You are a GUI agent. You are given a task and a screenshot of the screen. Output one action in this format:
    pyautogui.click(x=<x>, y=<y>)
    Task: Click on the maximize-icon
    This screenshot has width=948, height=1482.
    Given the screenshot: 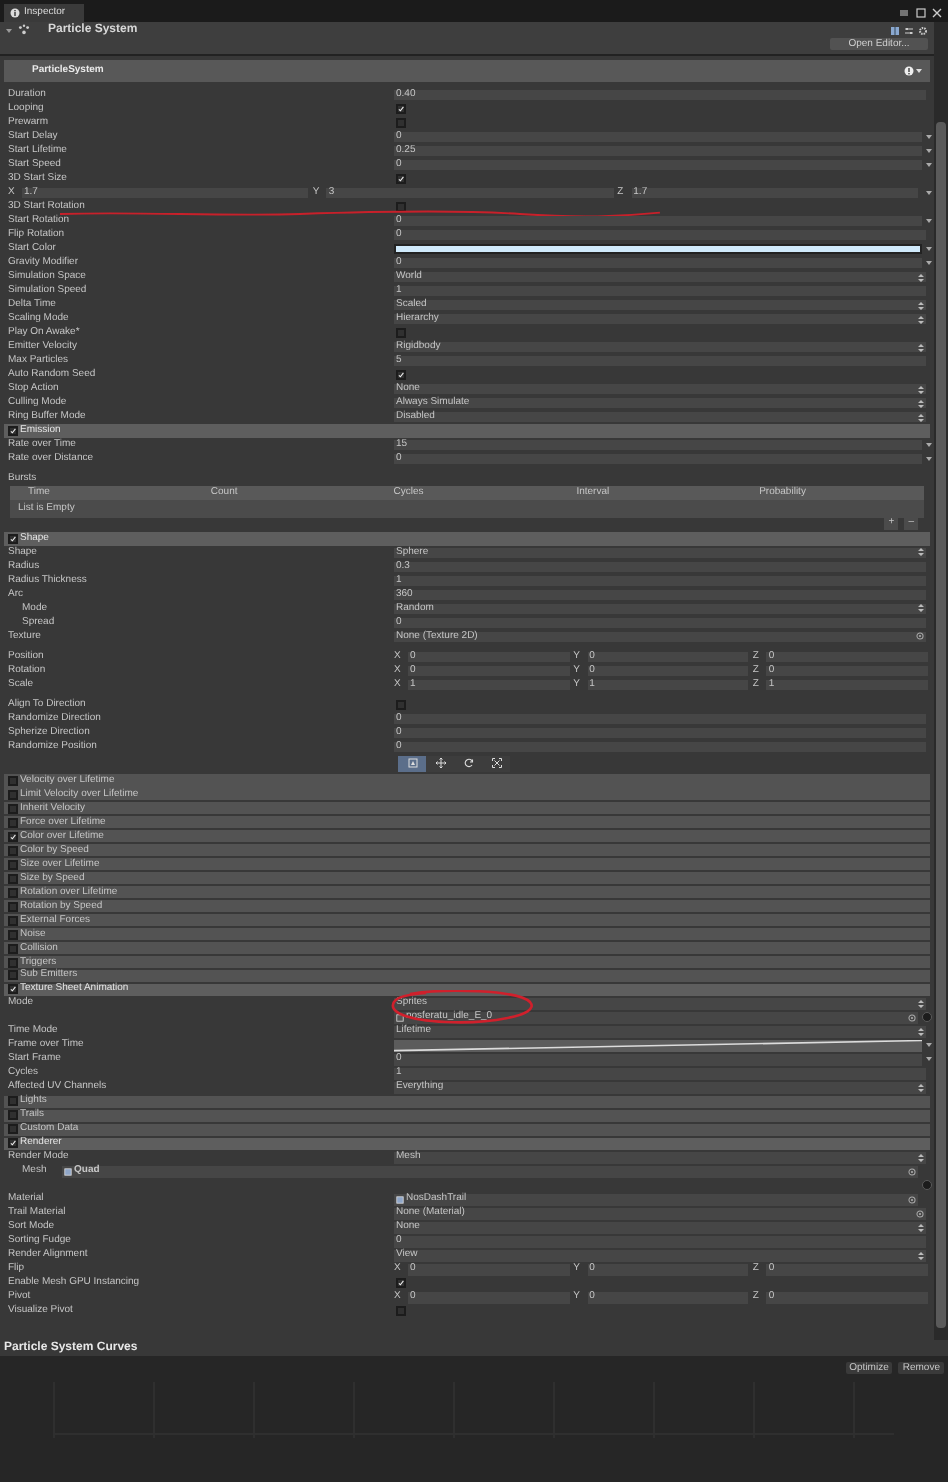 What is the action you would take?
    pyautogui.click(x=921, y=13)
    